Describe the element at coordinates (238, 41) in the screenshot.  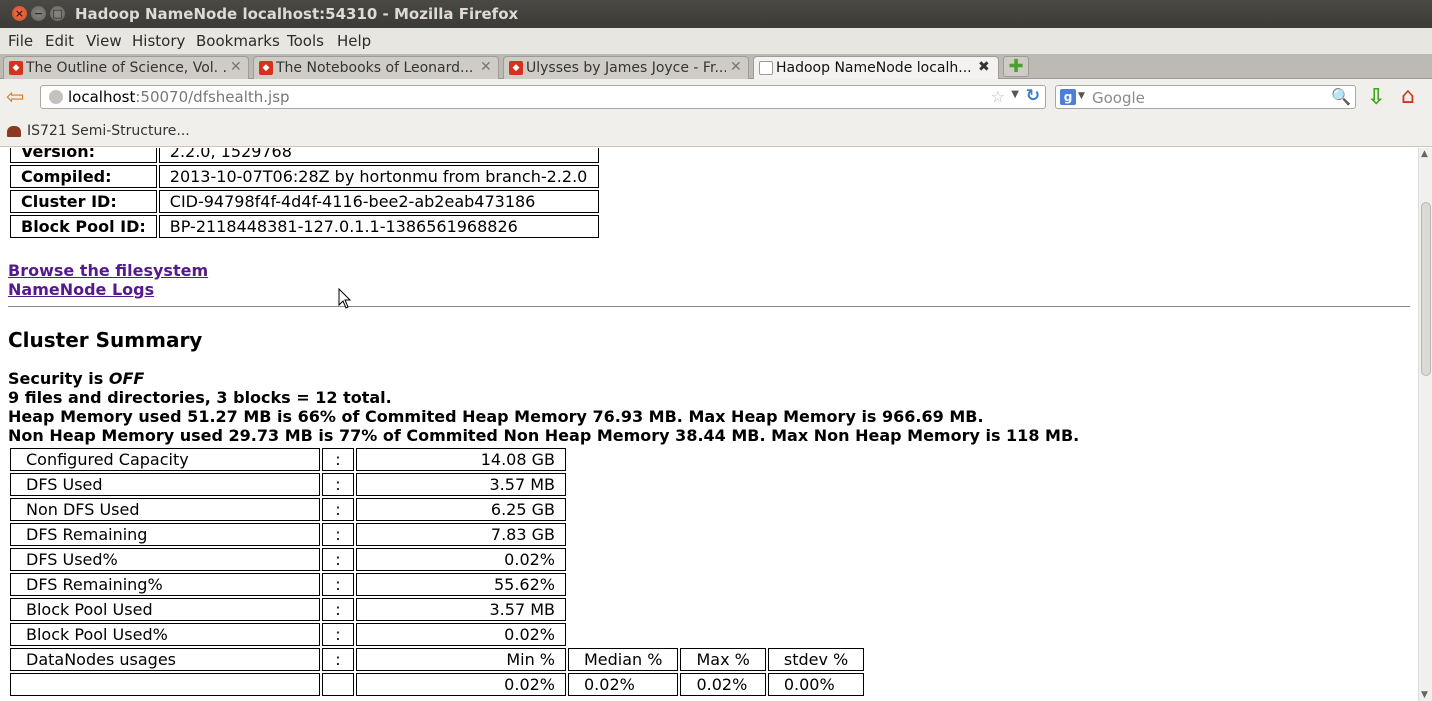
I see `menu-bookmarks: Bookmarks` at that location.